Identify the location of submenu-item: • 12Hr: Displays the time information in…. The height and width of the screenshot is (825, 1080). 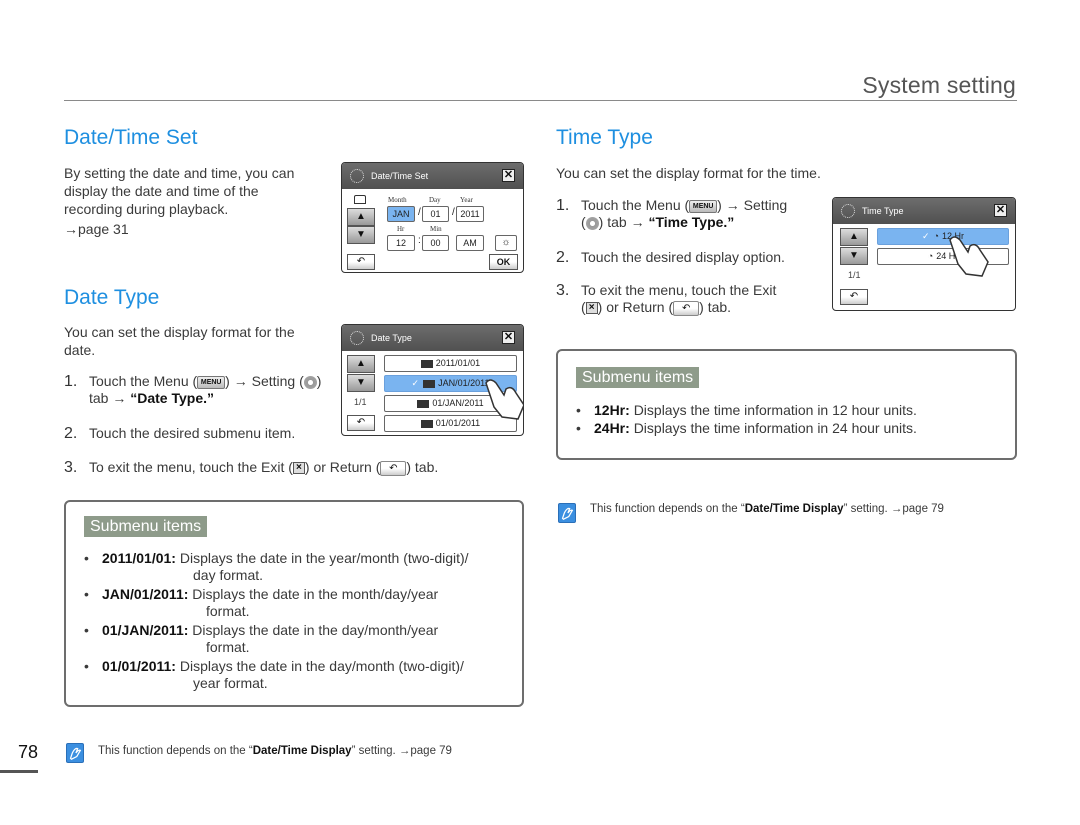
(746, 410).